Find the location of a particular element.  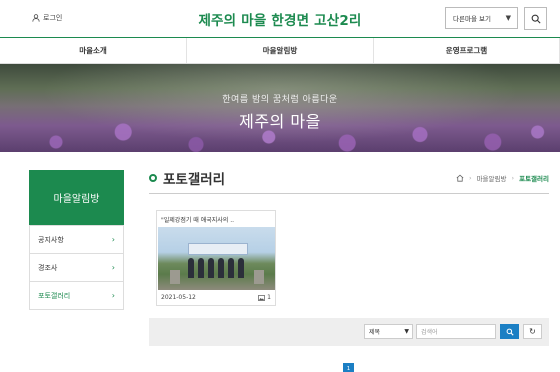

gallery-card-thumbnail is located at coordinates (216, 258).